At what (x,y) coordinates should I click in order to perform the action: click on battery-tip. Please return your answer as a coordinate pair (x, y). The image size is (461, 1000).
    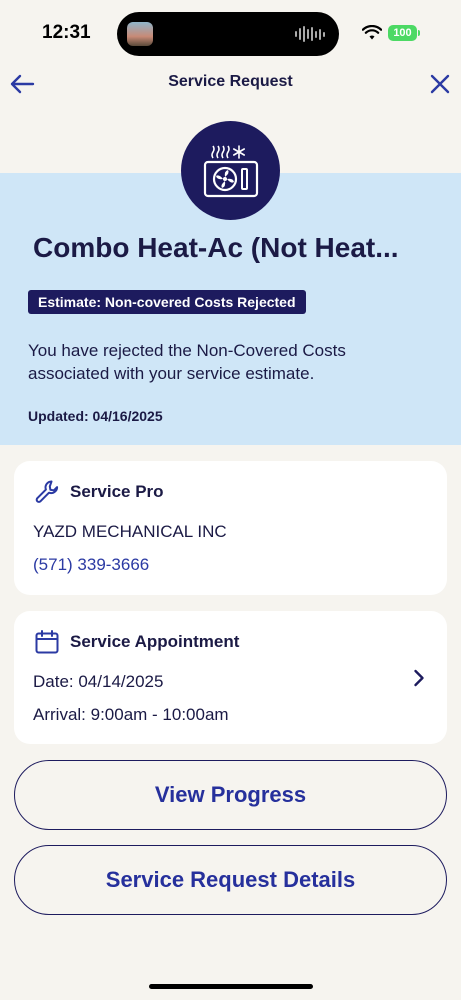
    Looking at the image, I should click on (419, 33).